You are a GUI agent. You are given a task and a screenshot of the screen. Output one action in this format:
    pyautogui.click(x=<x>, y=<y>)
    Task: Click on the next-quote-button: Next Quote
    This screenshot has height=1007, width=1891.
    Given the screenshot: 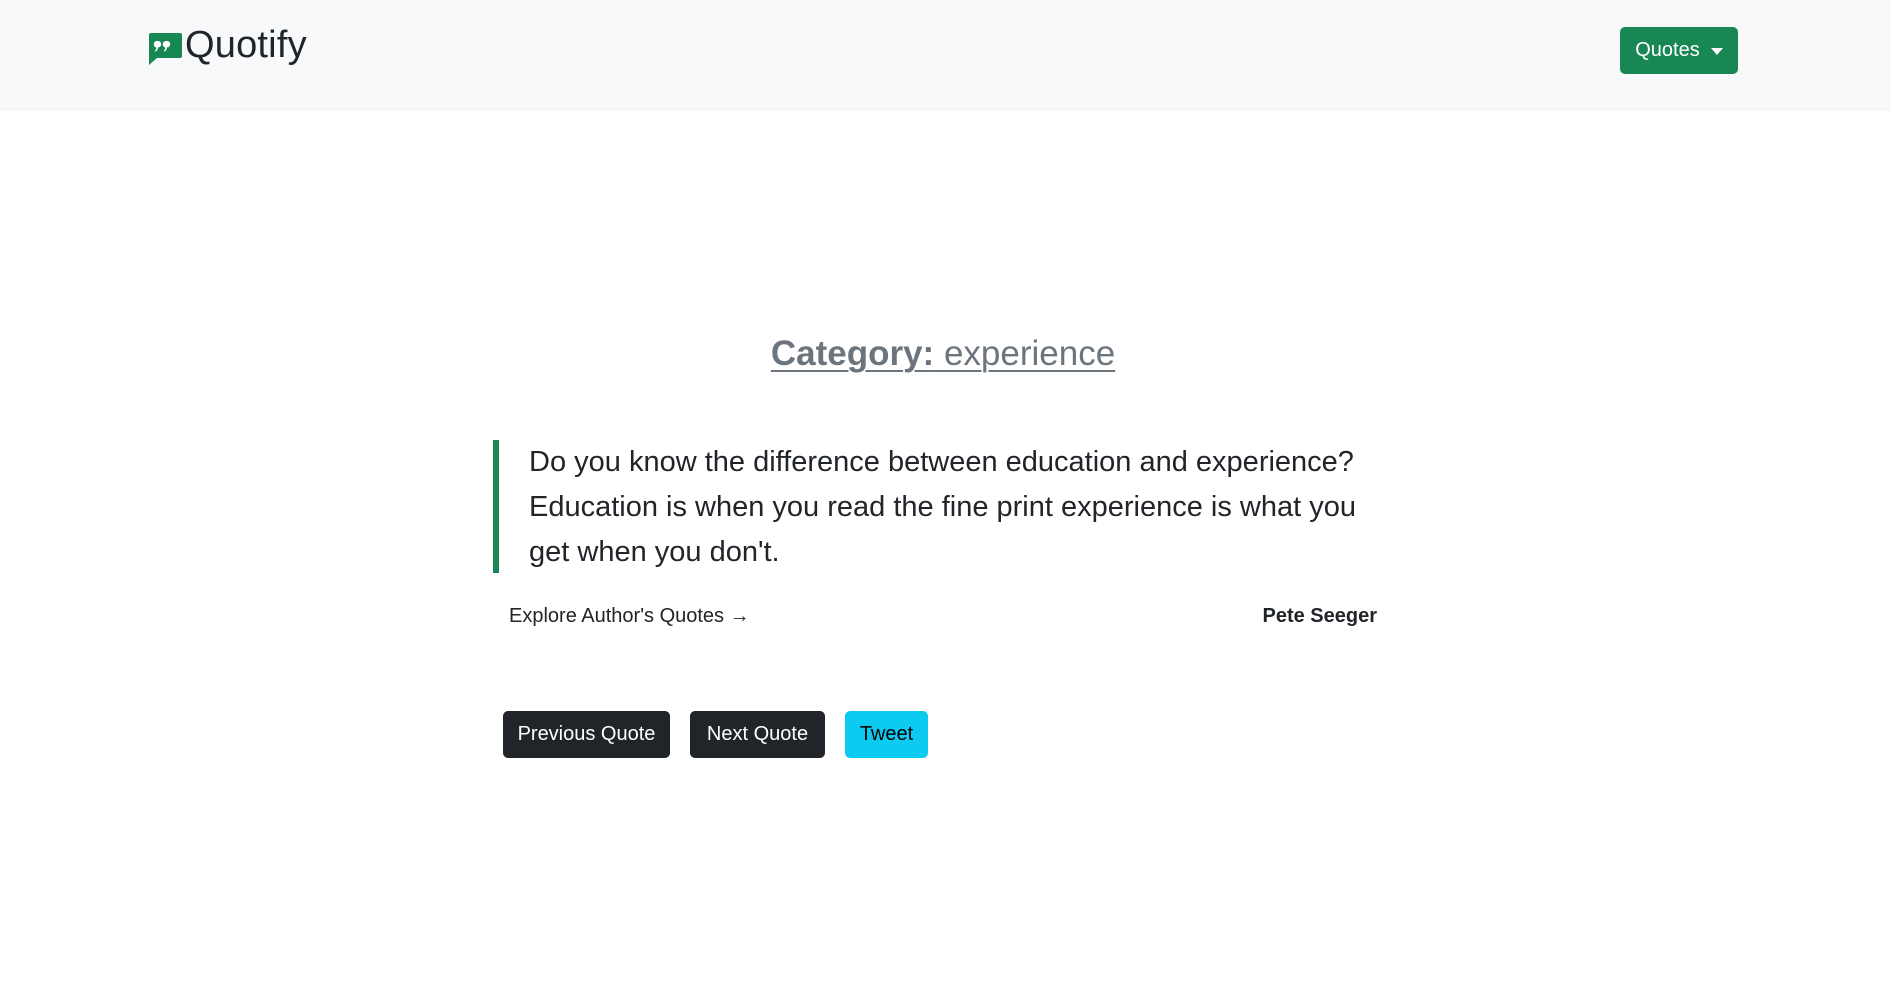 What is the action you would take?
    pyautogui.click(x=757, y=734)
    